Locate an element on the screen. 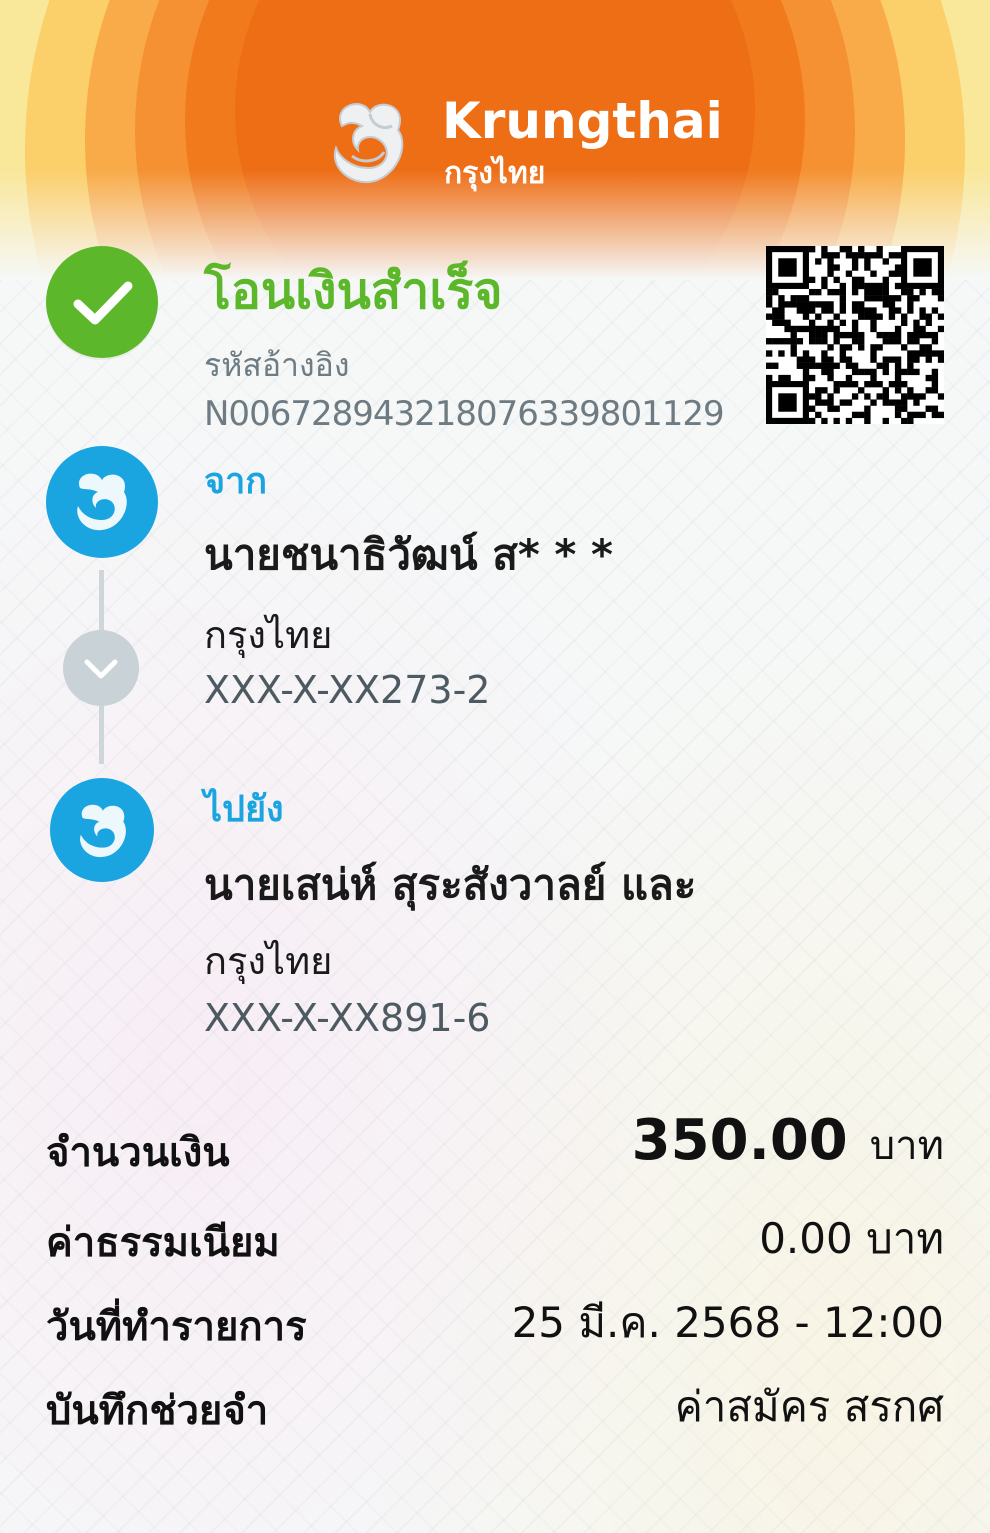 This screenshot has width=990, height=1533. from-label: จาก is located at coordinates (236, 481).